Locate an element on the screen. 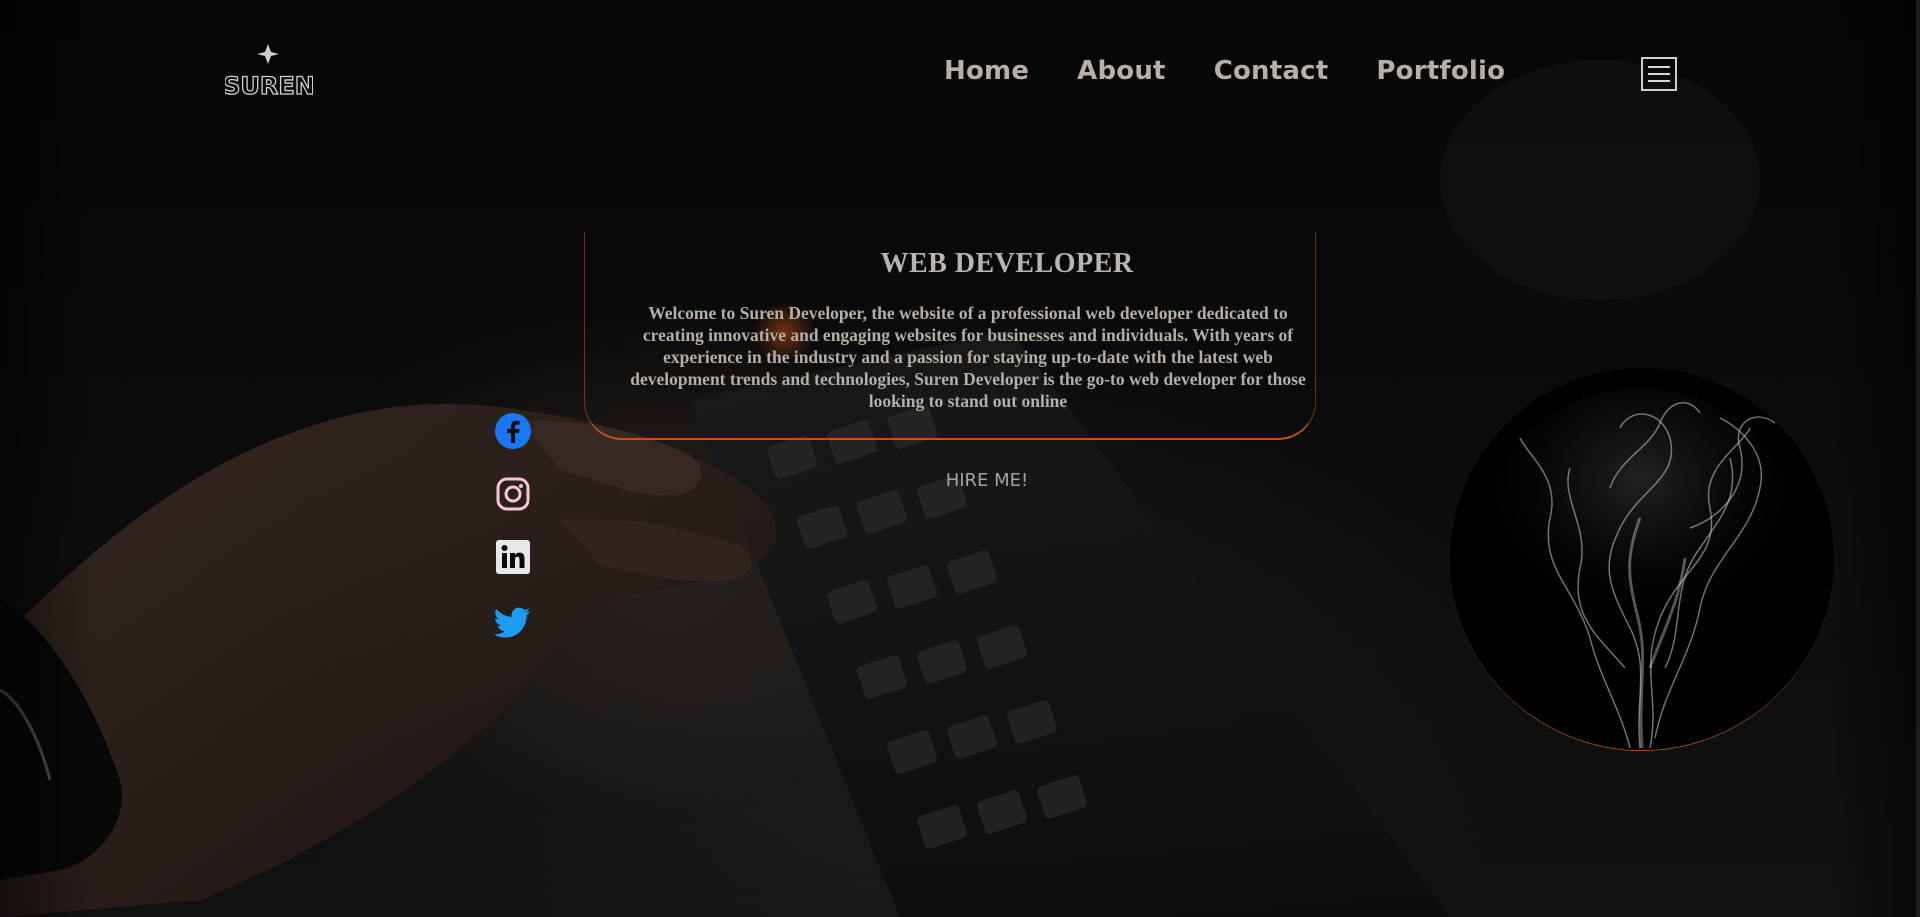 This screenshot has height=917, width=1920. nav-home: Home is located at coordinates (986, 71).